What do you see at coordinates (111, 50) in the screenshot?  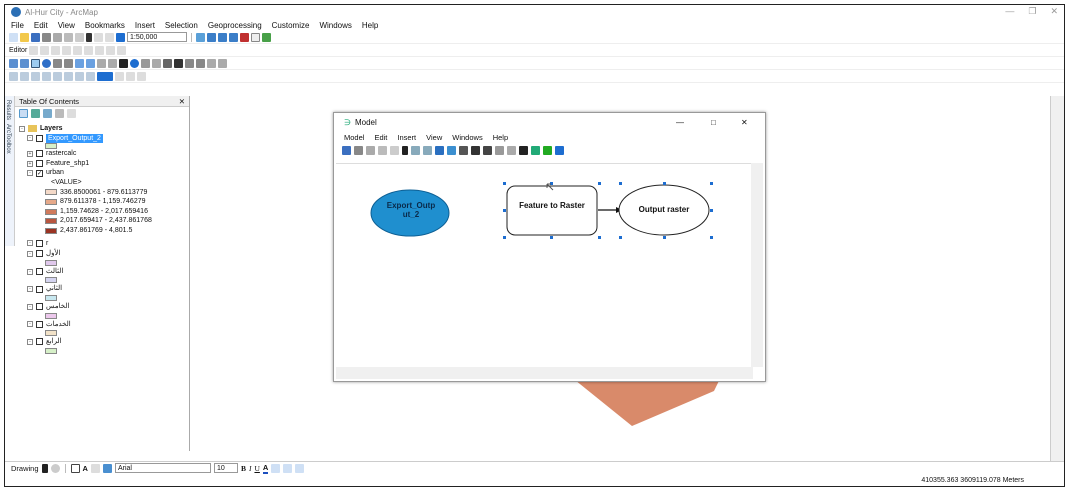 I see `sketch-properties-icon` at bounding box center [111, 50].